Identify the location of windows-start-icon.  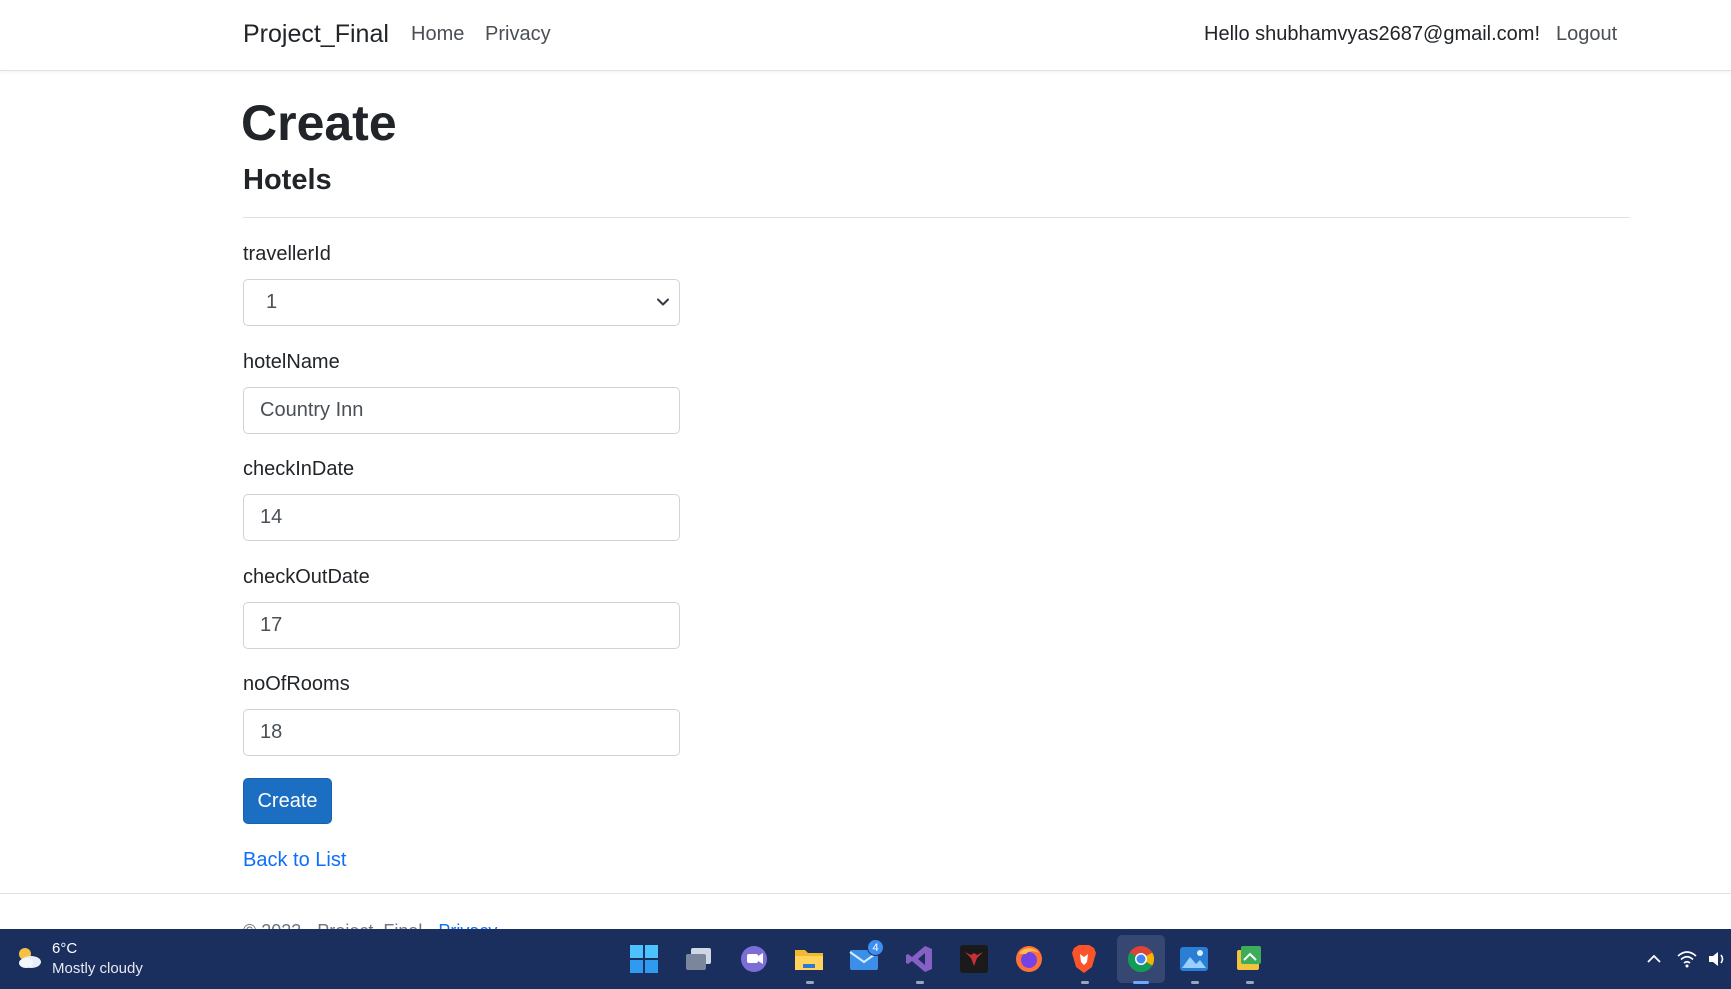
(644, 959).